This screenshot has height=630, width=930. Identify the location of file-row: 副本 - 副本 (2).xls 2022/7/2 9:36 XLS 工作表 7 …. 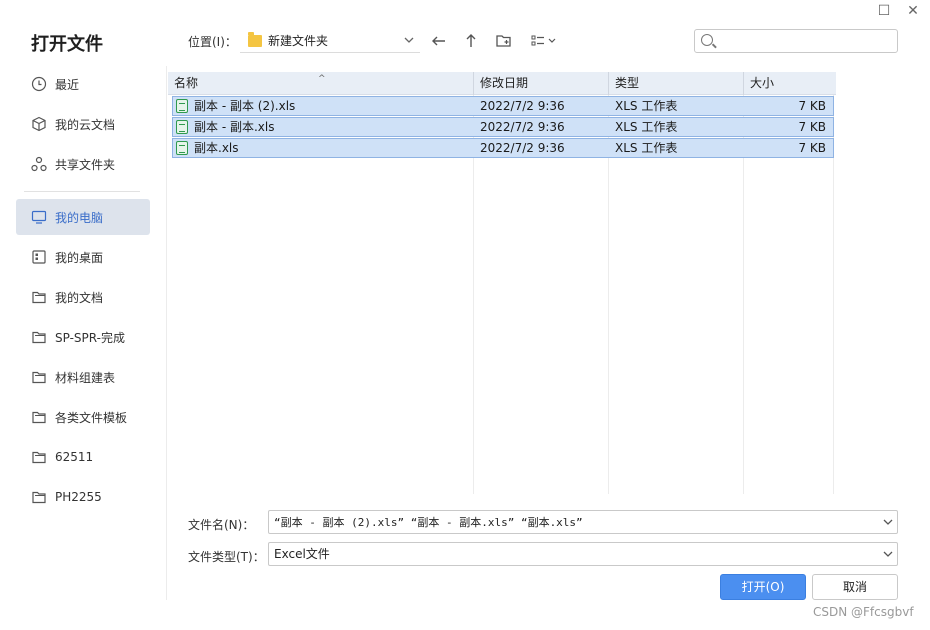
(503, 106).